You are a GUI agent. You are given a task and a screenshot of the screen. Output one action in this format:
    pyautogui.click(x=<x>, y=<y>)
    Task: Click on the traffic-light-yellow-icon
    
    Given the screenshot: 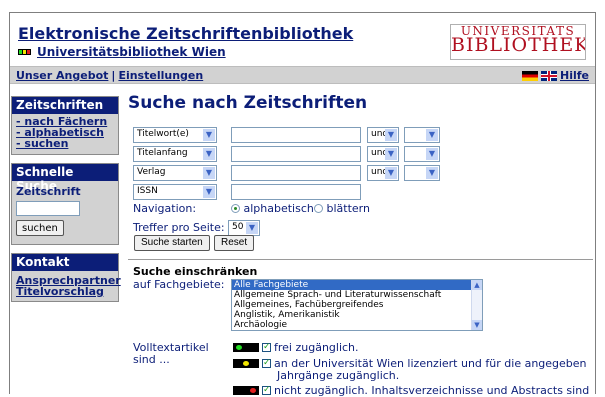 What is the action you would take?
    pyautogui.click(x=246, y=363)
    